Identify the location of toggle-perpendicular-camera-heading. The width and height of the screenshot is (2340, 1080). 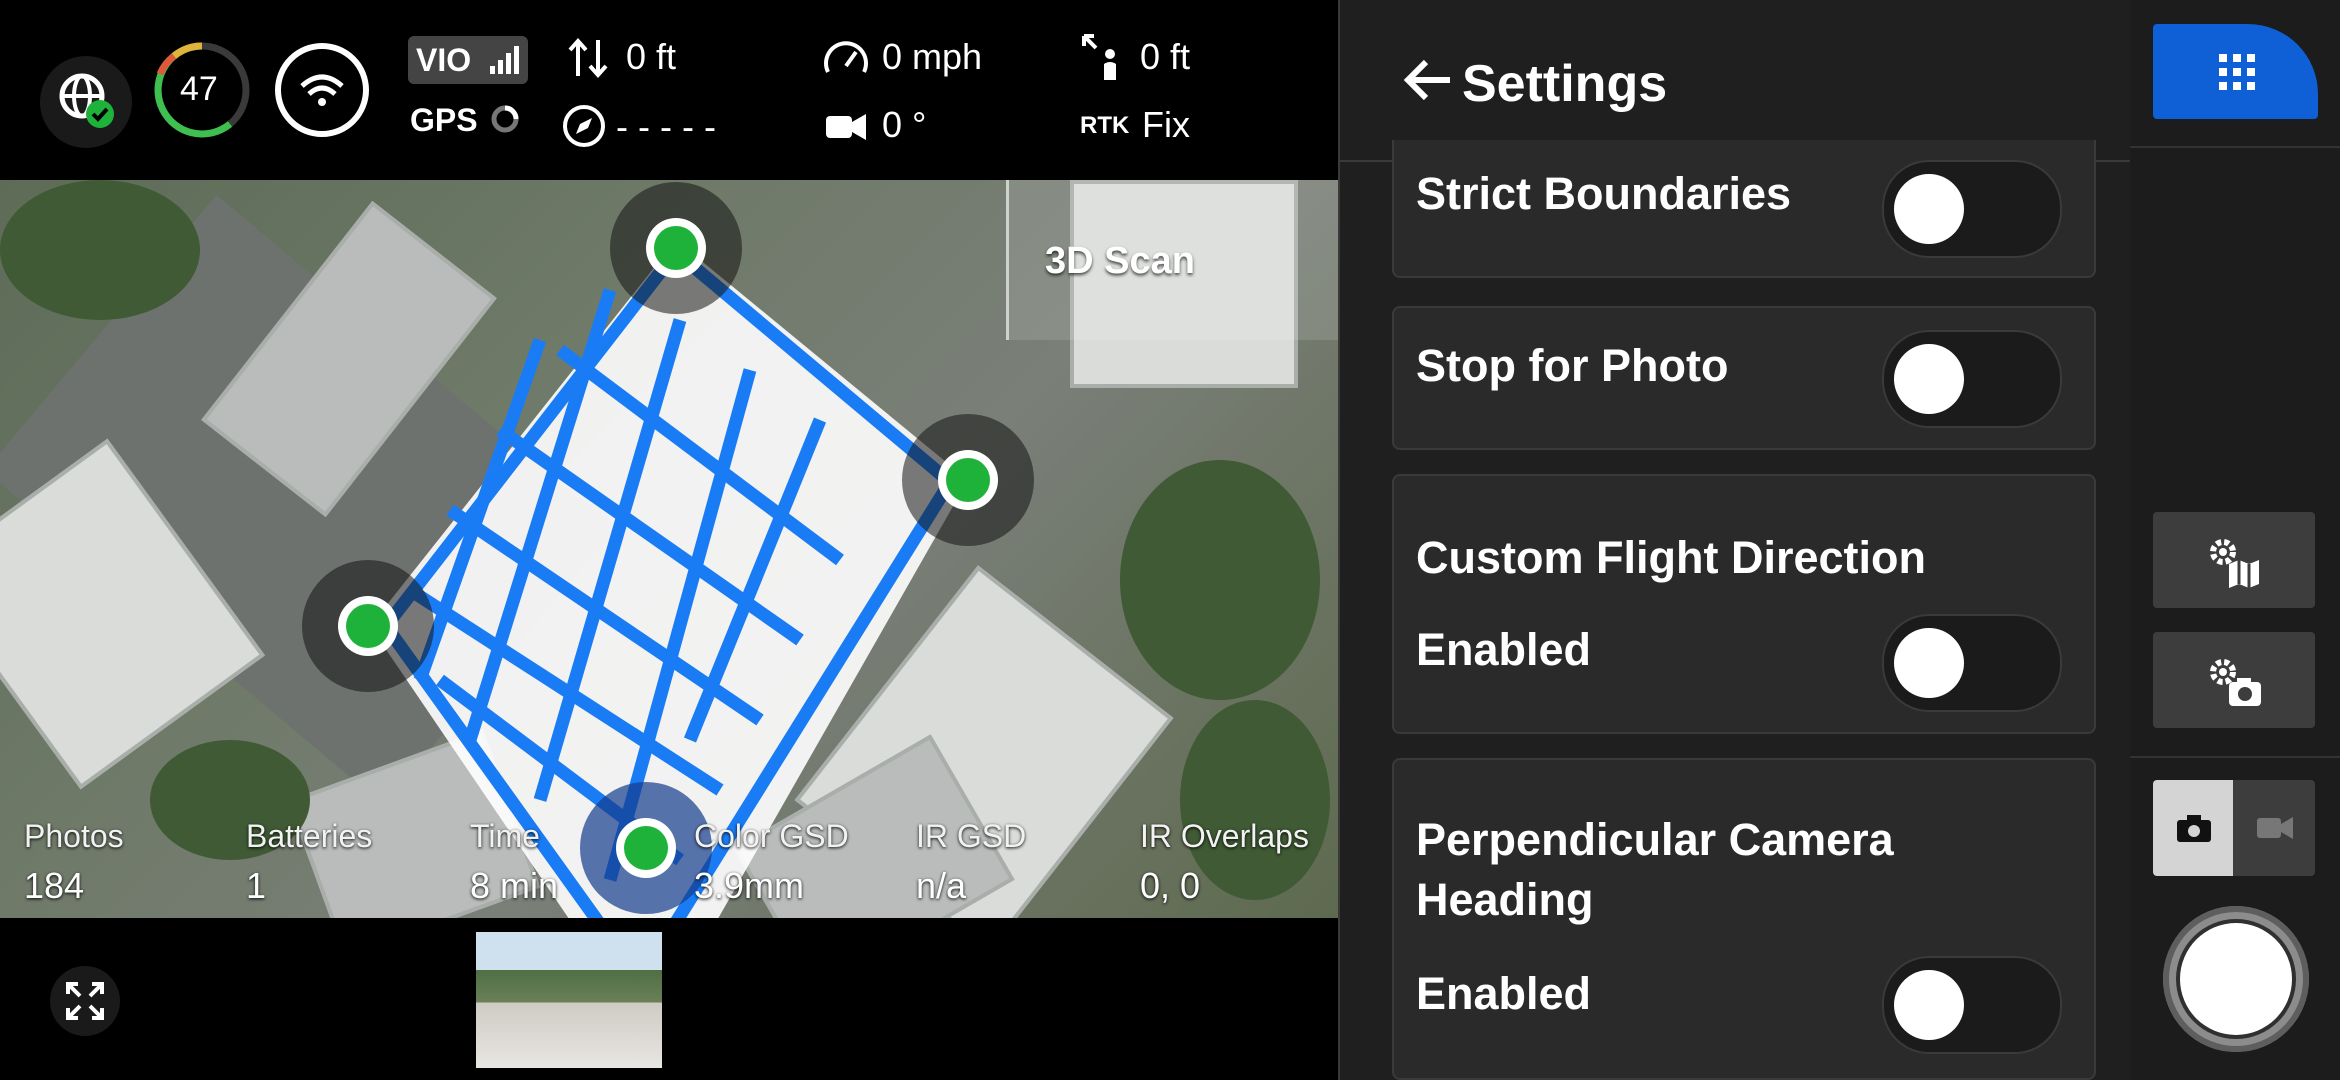
(1972, 1005).